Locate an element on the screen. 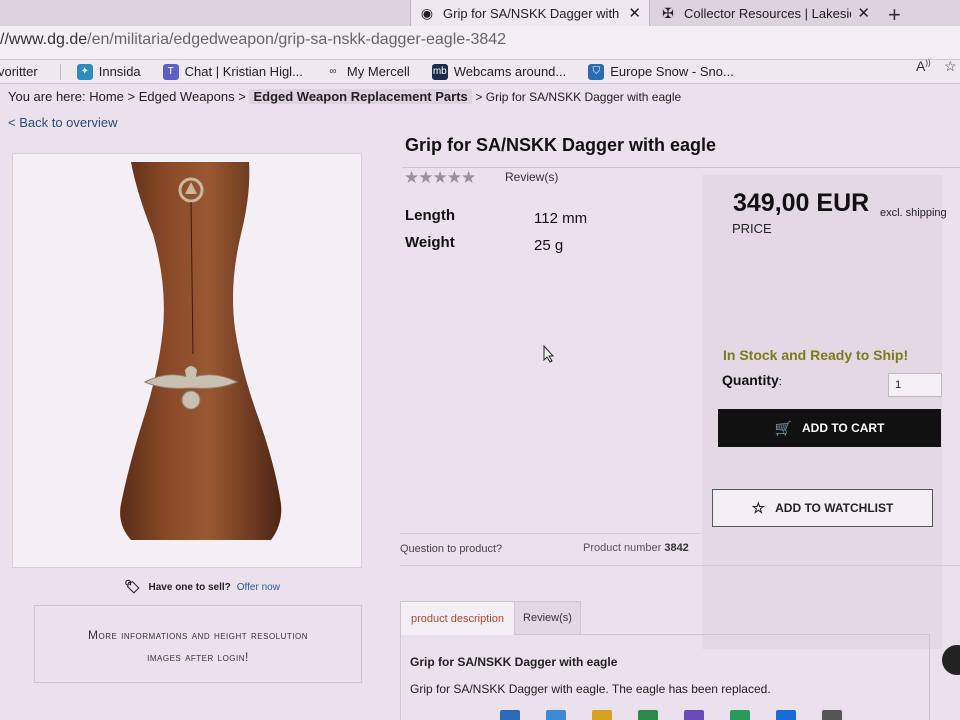 This screenshot has width=960, height=720. login-notice-line1: More informations and height resolution is located at coordinates (198, 635).